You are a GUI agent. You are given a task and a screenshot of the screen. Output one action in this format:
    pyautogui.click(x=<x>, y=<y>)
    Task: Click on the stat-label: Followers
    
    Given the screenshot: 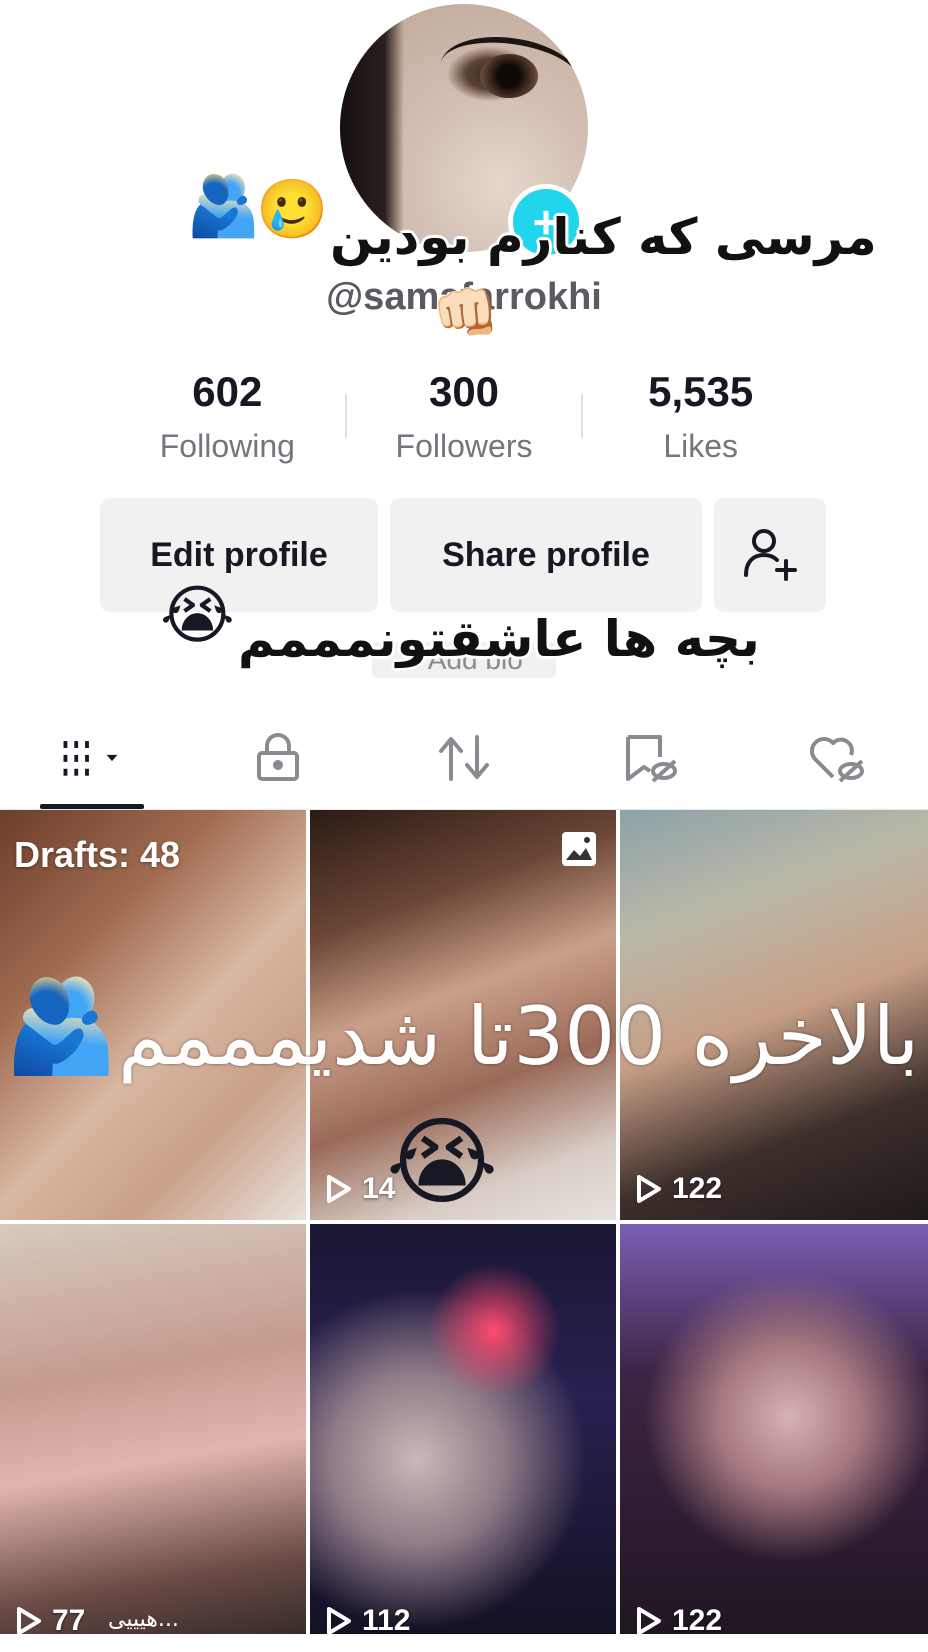 What is the action you would take?
    pyautogui.click(x=464, y=446)
    